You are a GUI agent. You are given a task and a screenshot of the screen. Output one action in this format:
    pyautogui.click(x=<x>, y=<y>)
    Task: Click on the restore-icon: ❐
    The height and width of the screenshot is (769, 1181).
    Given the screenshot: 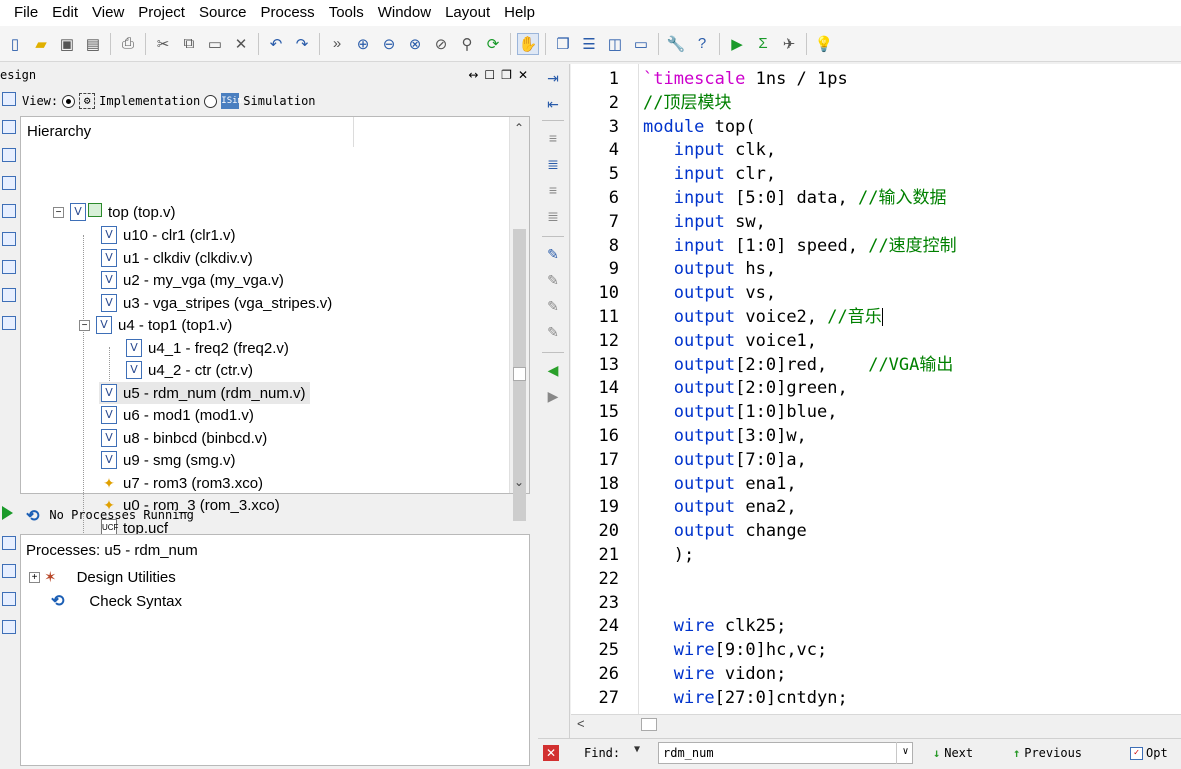 What is the action you would take?
    pyautogui.click(x=506, y=75)
    